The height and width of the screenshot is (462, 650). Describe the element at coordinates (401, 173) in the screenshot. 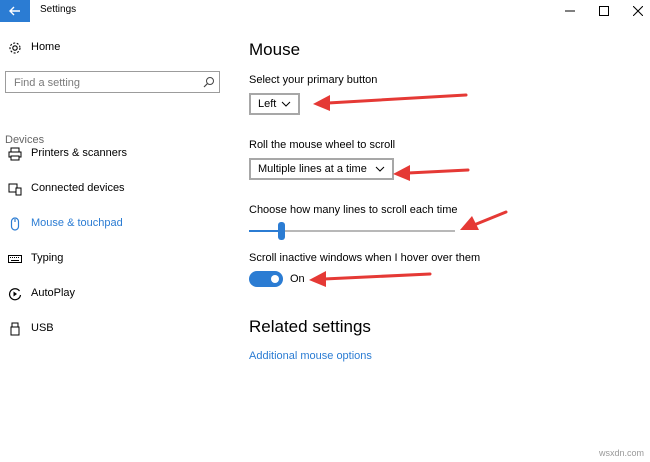

I see `annotation-arrow-2-head` at that location.